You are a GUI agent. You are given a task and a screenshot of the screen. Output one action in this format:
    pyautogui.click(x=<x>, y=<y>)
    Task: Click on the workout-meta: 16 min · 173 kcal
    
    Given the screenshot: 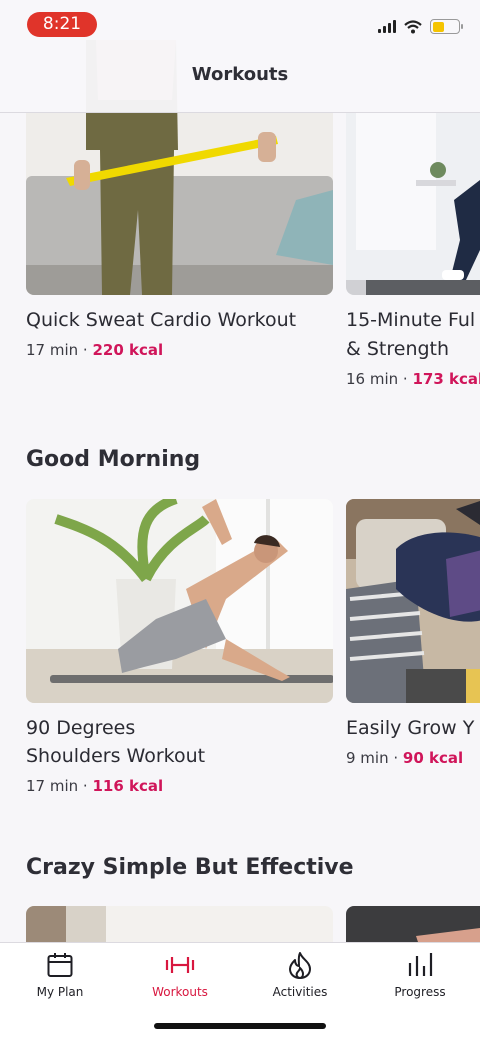 What is the action you would take?
    pyautogui.click(x=413, y=379)
    